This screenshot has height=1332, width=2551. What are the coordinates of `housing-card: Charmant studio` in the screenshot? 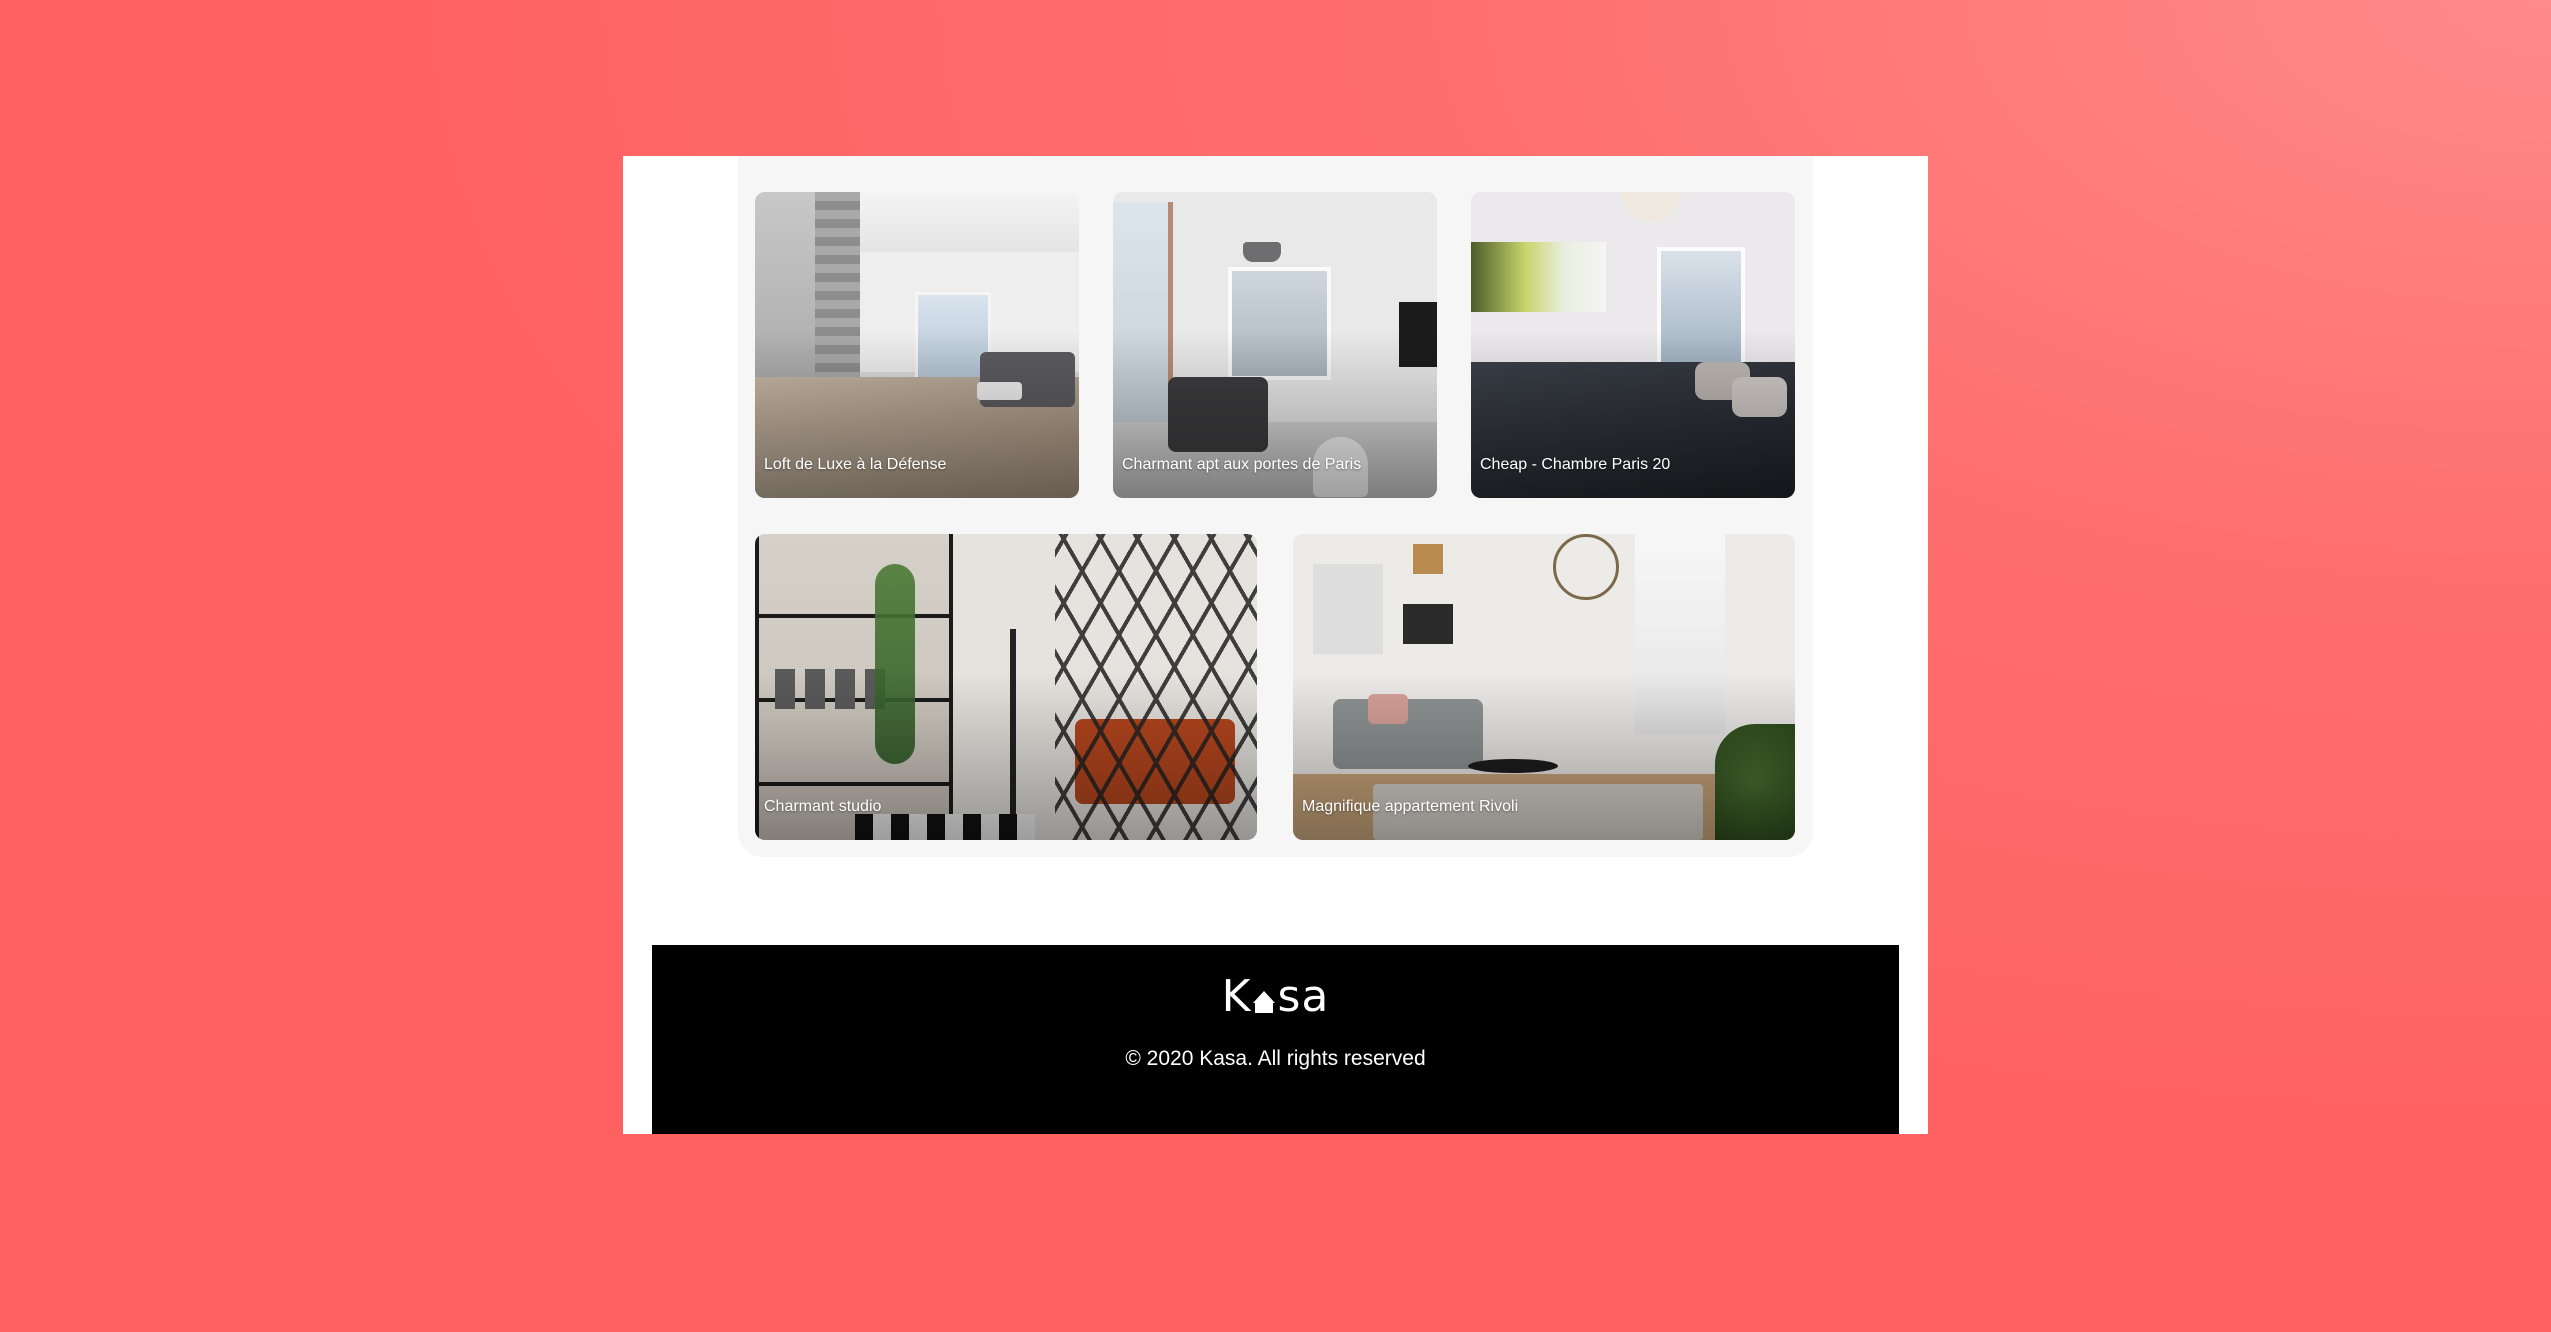 It's located at (1006, 687).